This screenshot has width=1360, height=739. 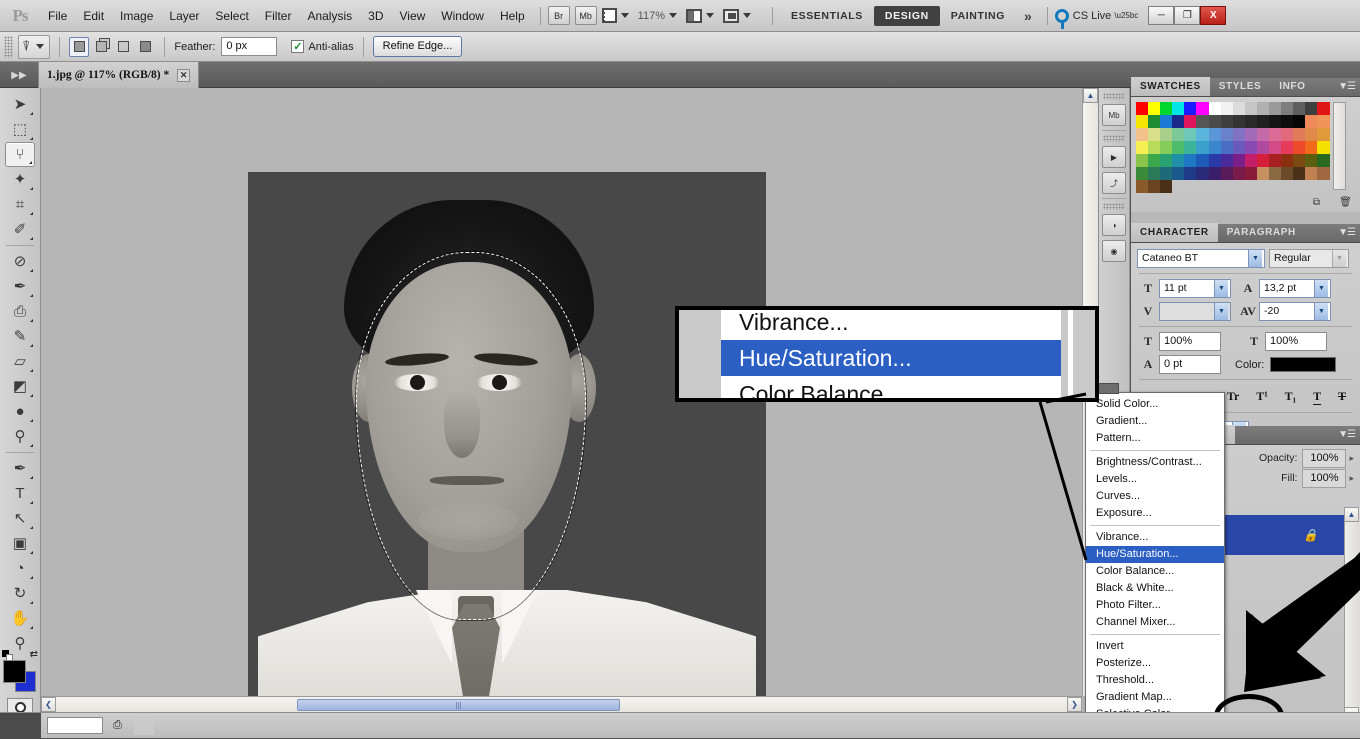 I want to click on new-selection-button, so click(x=79, y=46).